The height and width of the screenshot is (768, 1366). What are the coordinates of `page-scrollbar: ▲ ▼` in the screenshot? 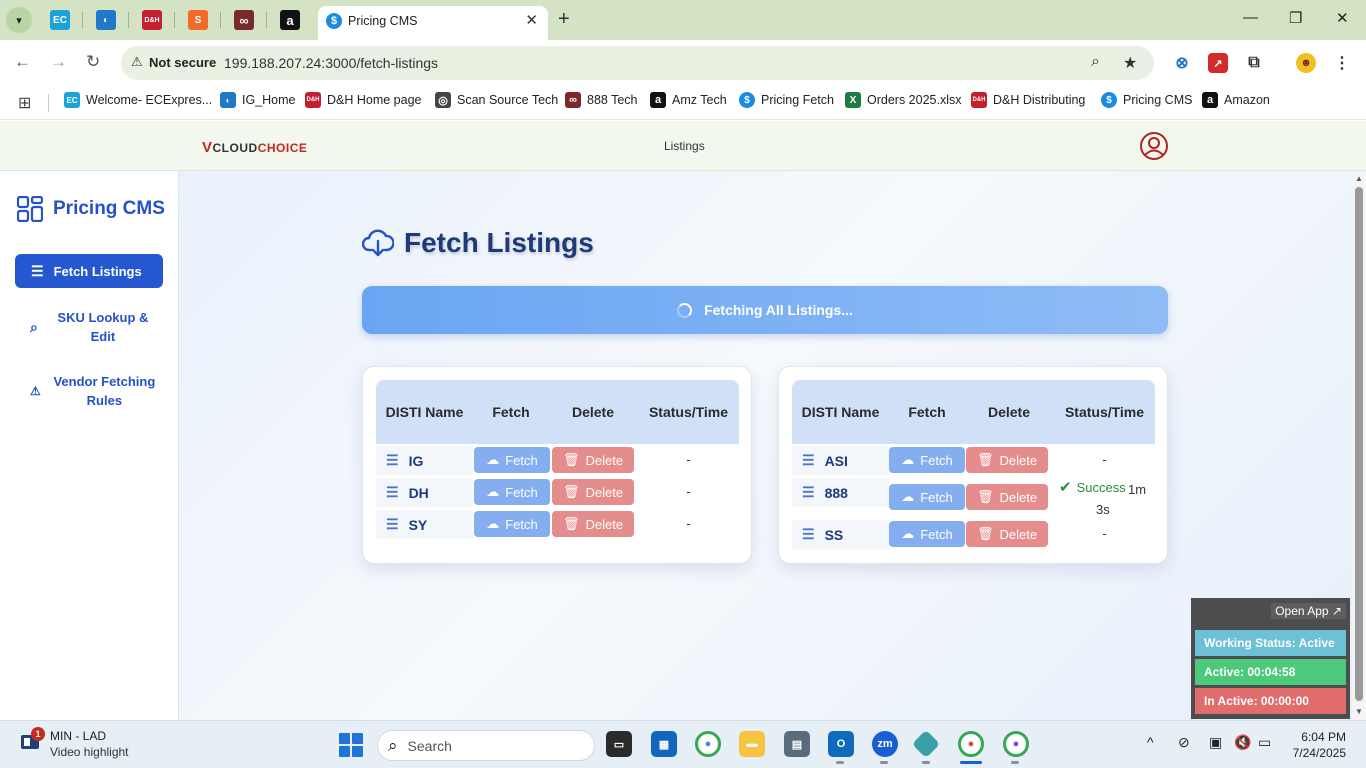 It's located at (1359, 445).